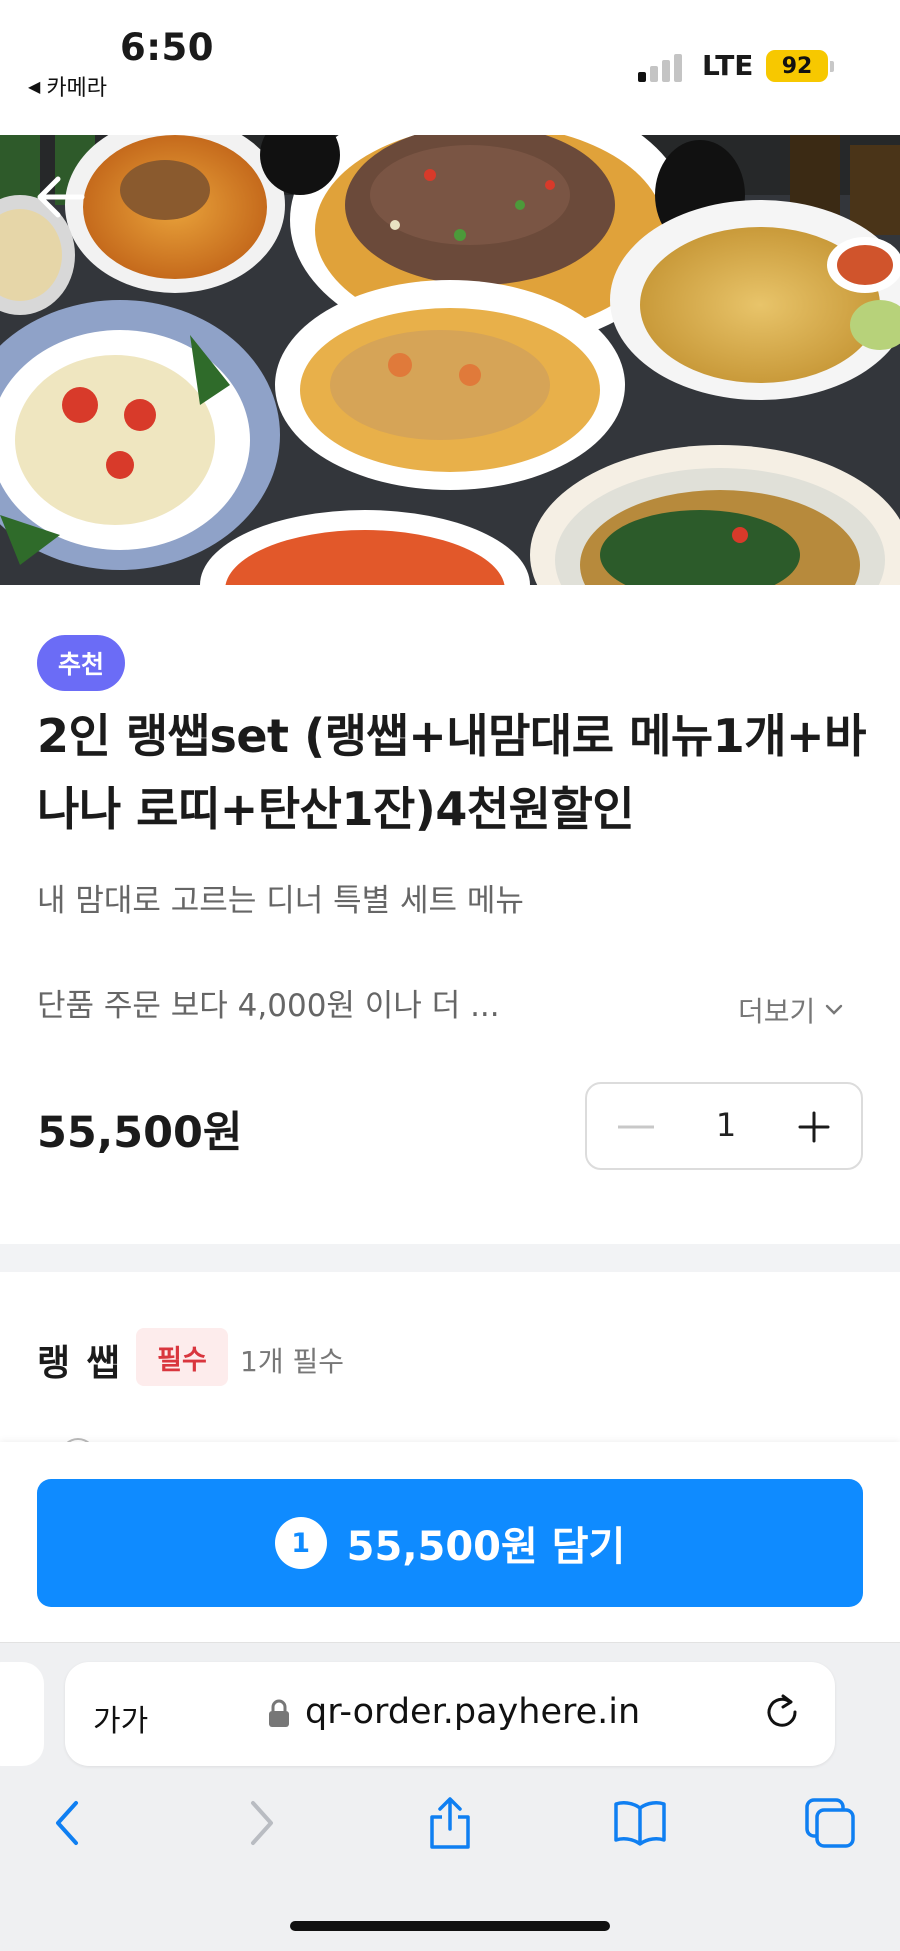  I want to click on back-app-label: 카메라, so click(77, 88).